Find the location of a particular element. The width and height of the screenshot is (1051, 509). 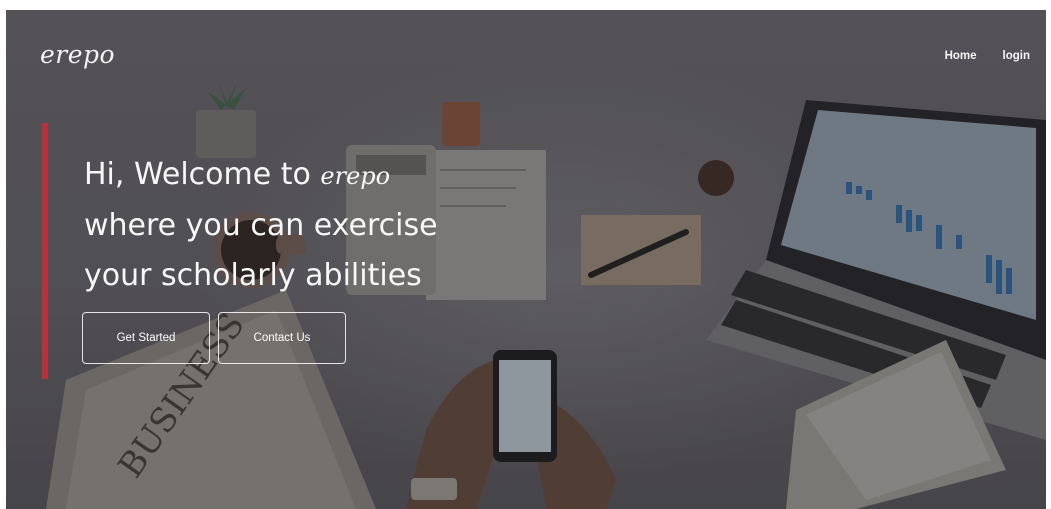

nav-home-link: Home is located at coordinates (961, 56).